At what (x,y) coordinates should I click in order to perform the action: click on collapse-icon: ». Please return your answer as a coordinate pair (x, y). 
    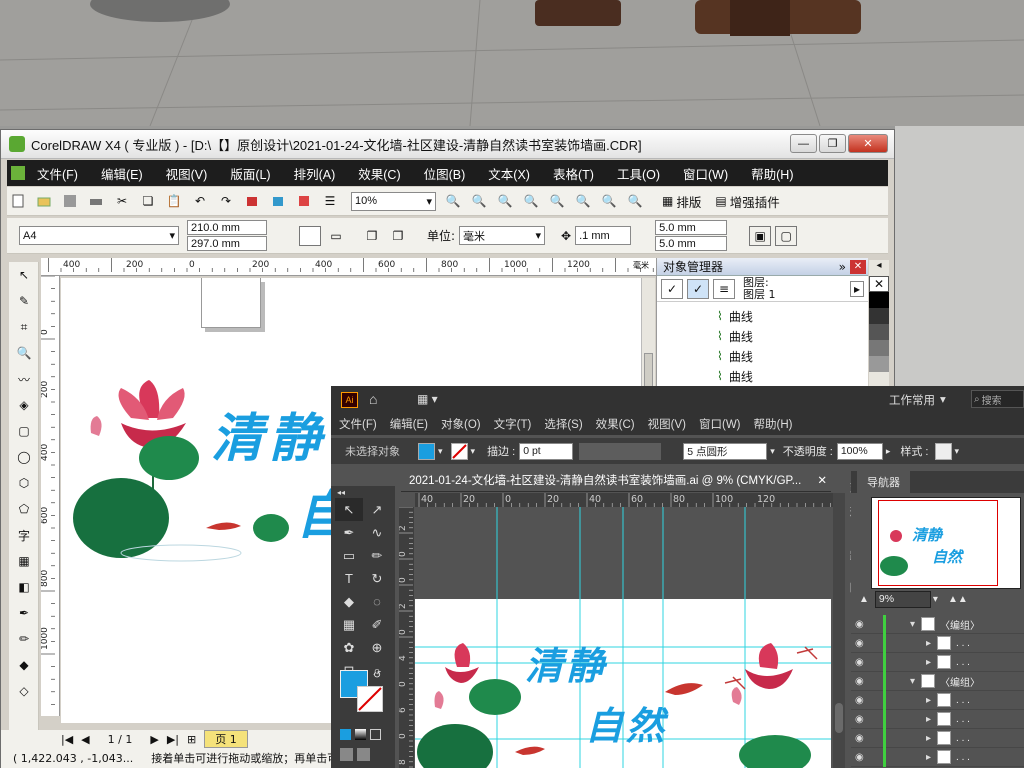
    Looking at the image, I should click on (842, 267).